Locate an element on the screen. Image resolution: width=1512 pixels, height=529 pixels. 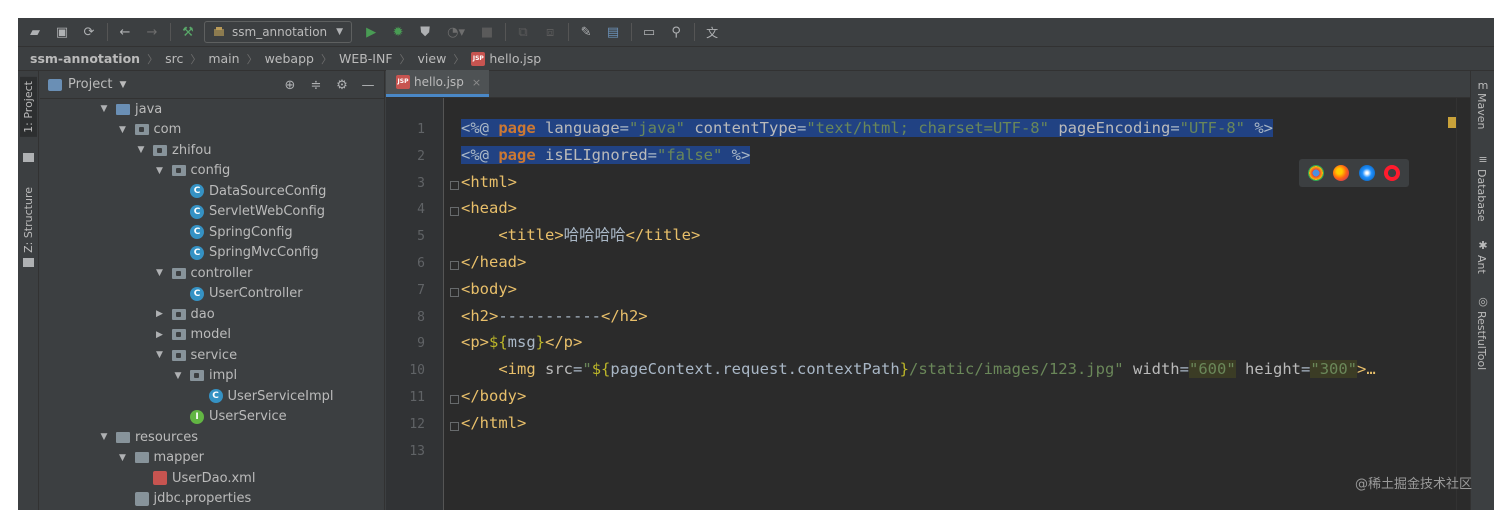
sync-icon: ⟳ is located at coordinates (89, 32).